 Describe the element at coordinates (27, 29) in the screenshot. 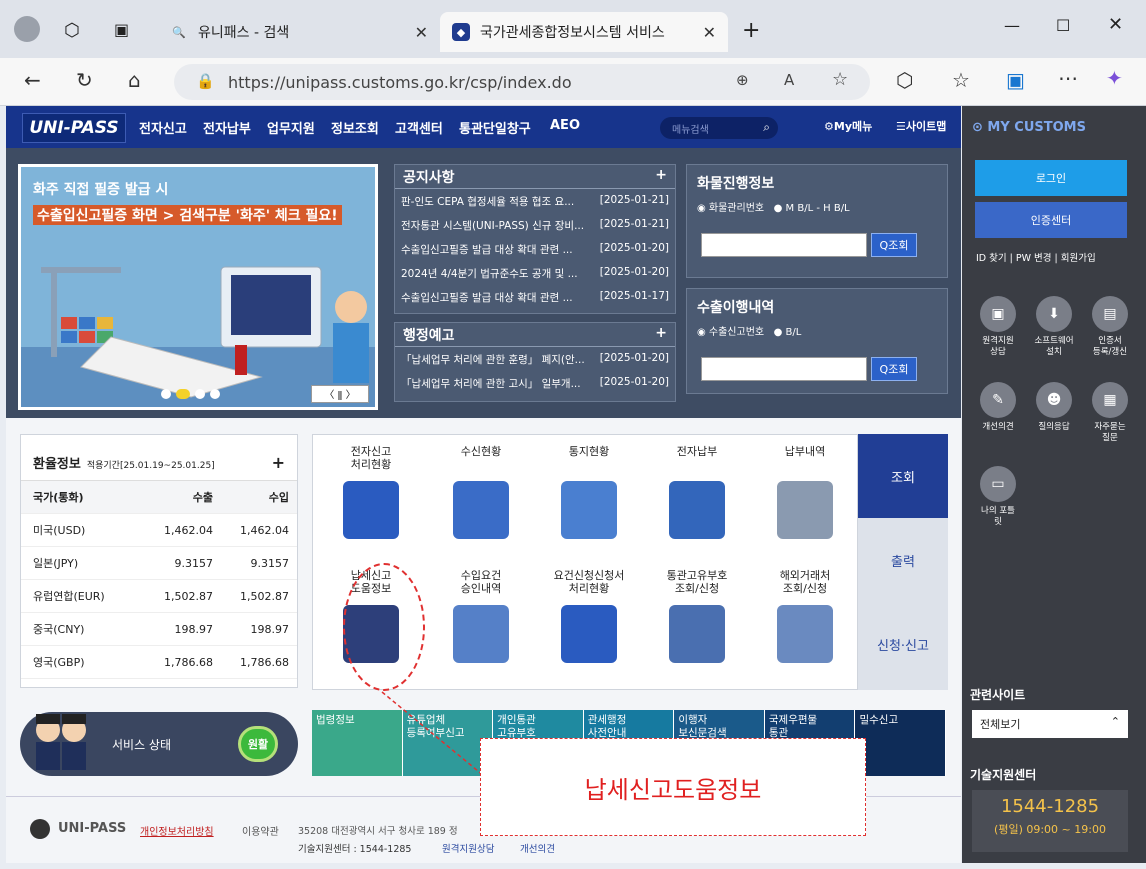

I see `profile-icon` at that location.